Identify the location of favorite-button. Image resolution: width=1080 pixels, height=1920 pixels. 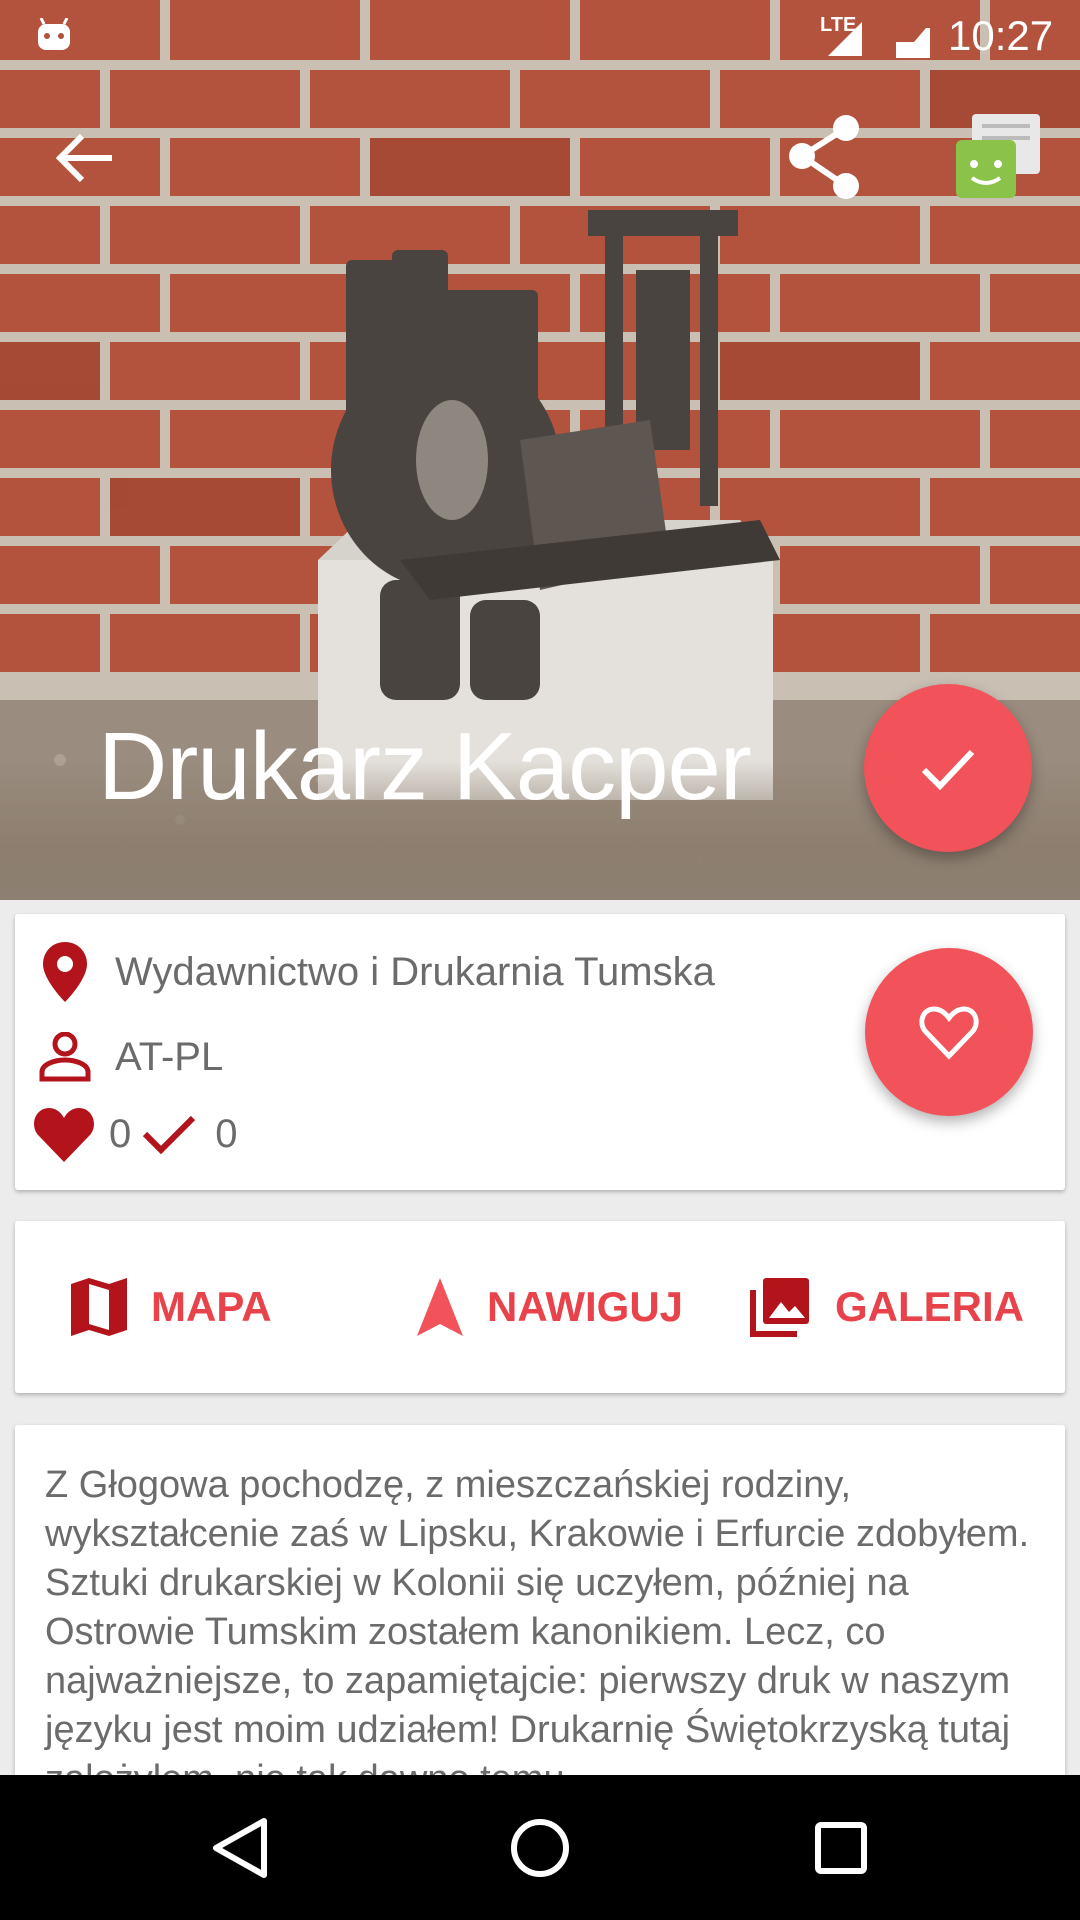
(949, 1032).